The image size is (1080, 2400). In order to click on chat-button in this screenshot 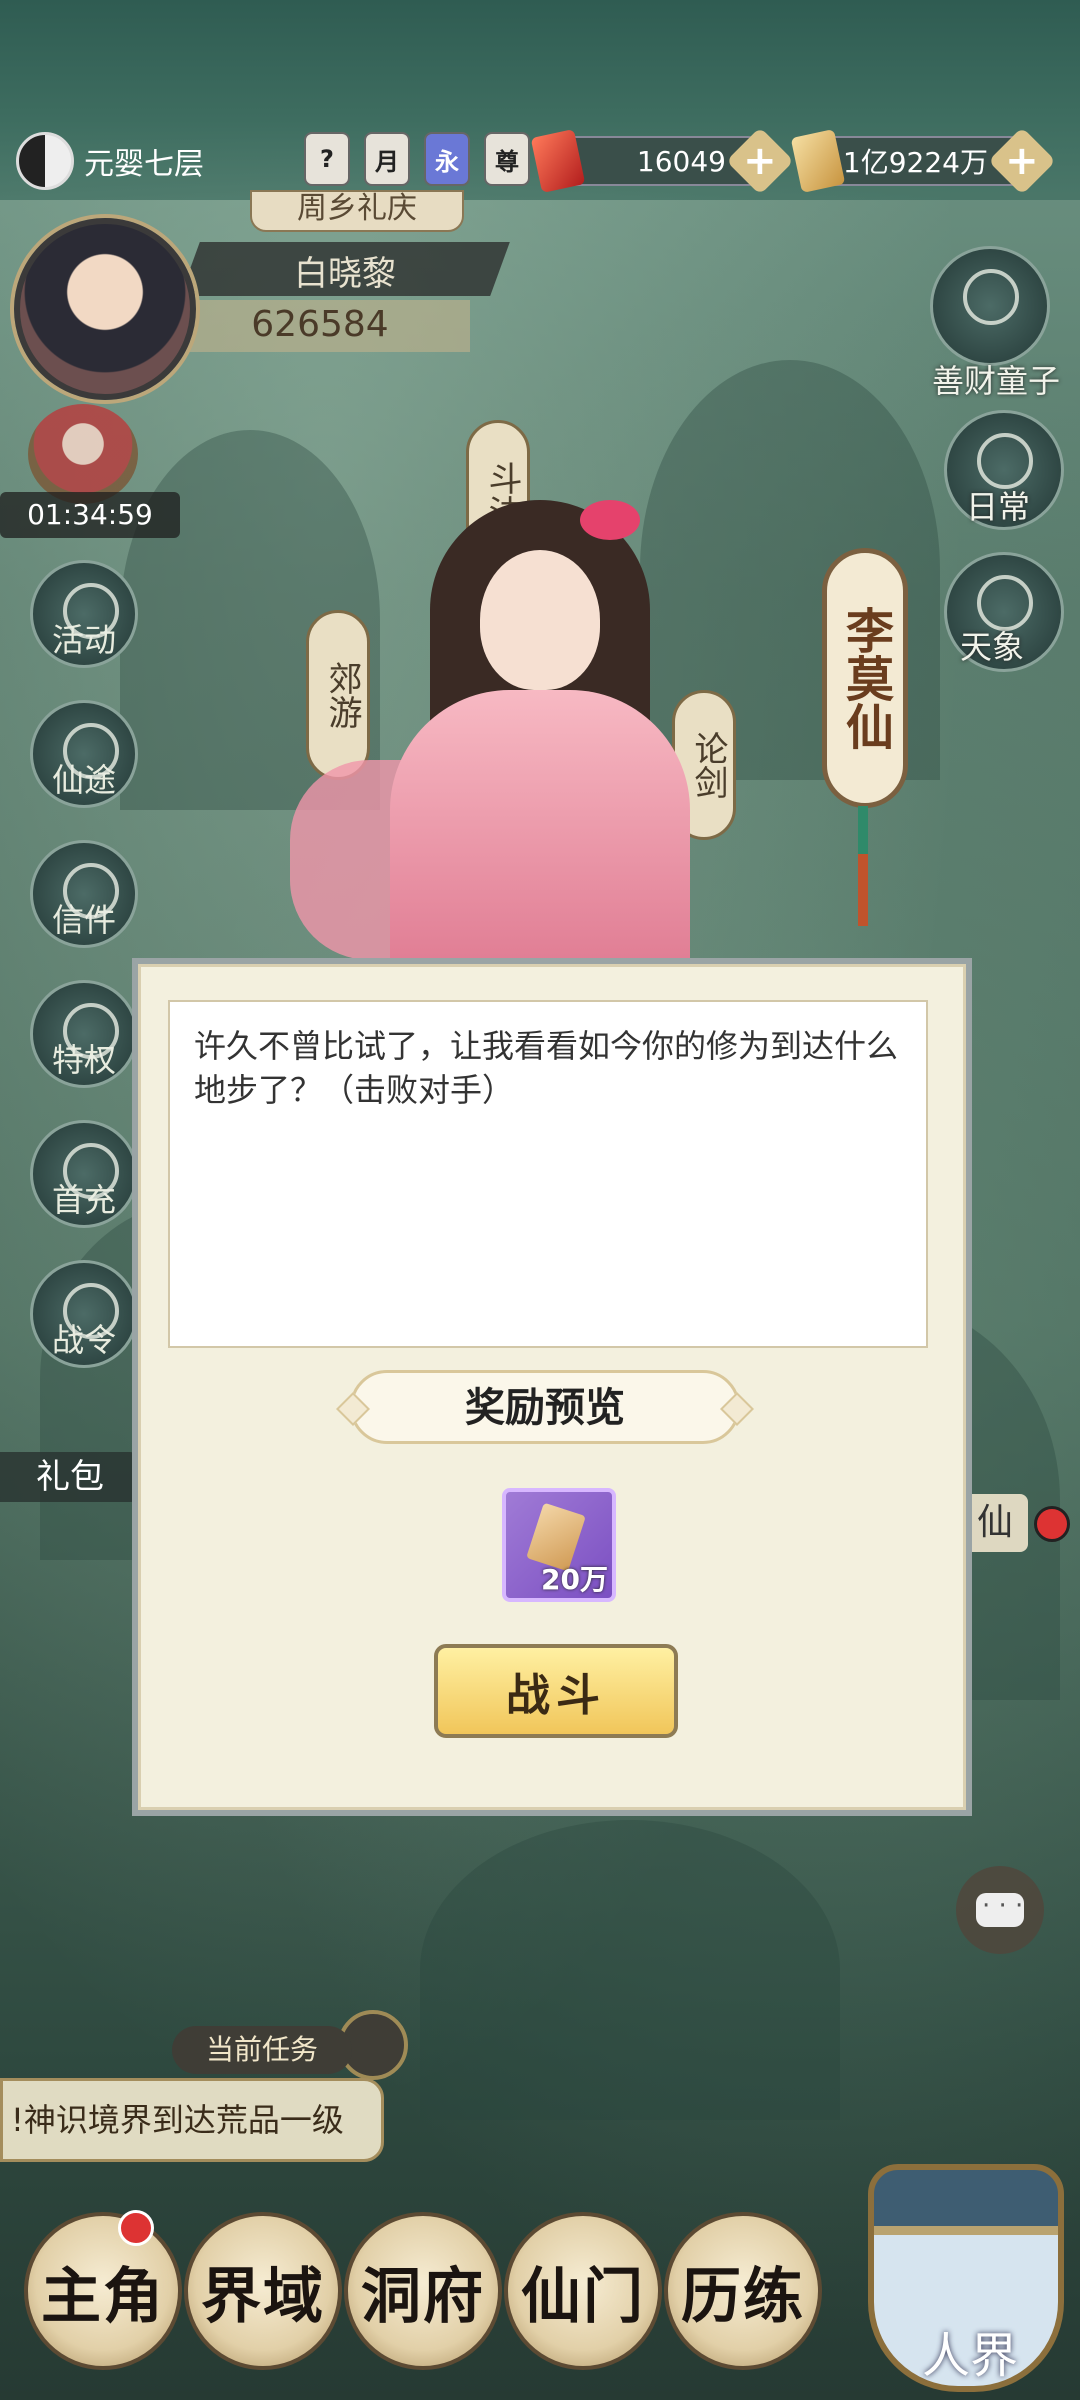, I will do `click(1000, 1910)`.